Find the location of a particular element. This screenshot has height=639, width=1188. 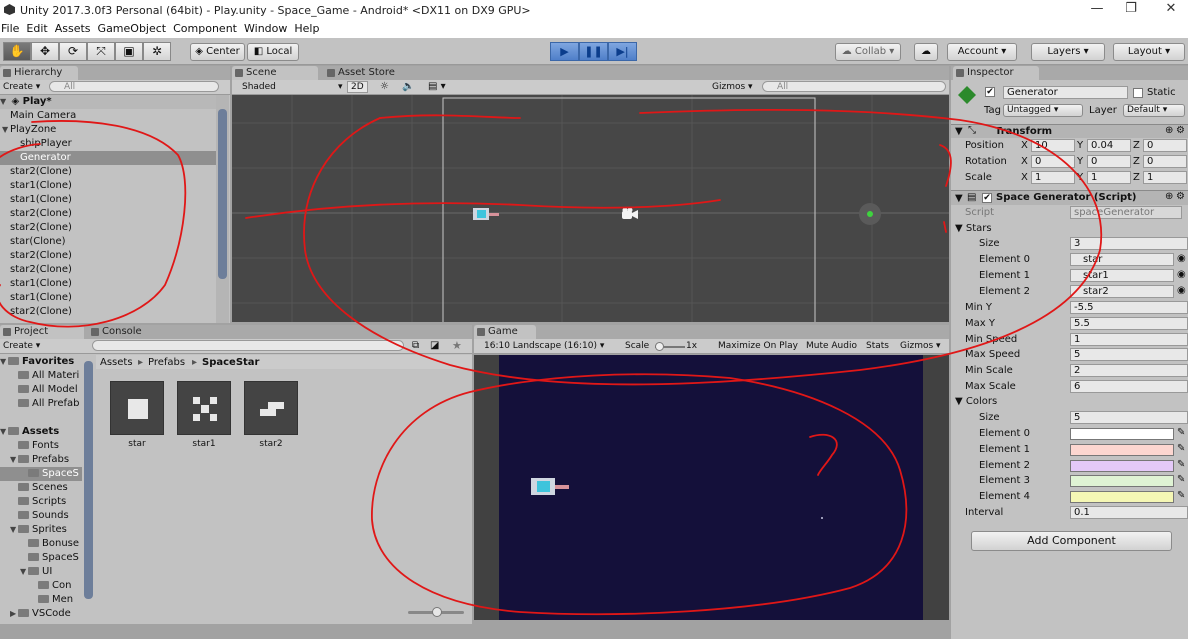

thumbnail-size-slider is located at coordinates (436, 612).